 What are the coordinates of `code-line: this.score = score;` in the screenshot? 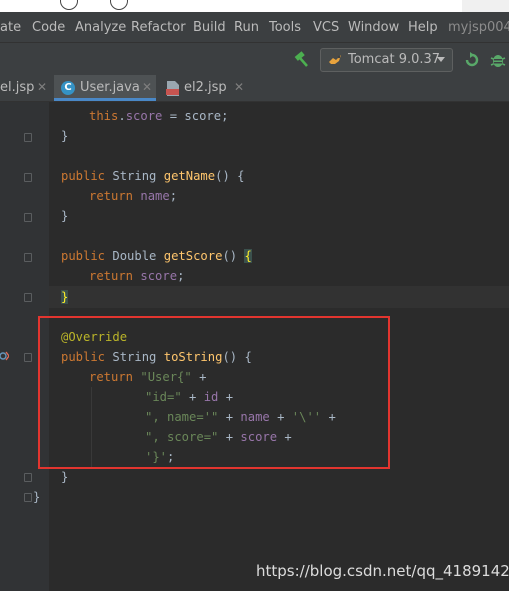 It's located at (159, 116).